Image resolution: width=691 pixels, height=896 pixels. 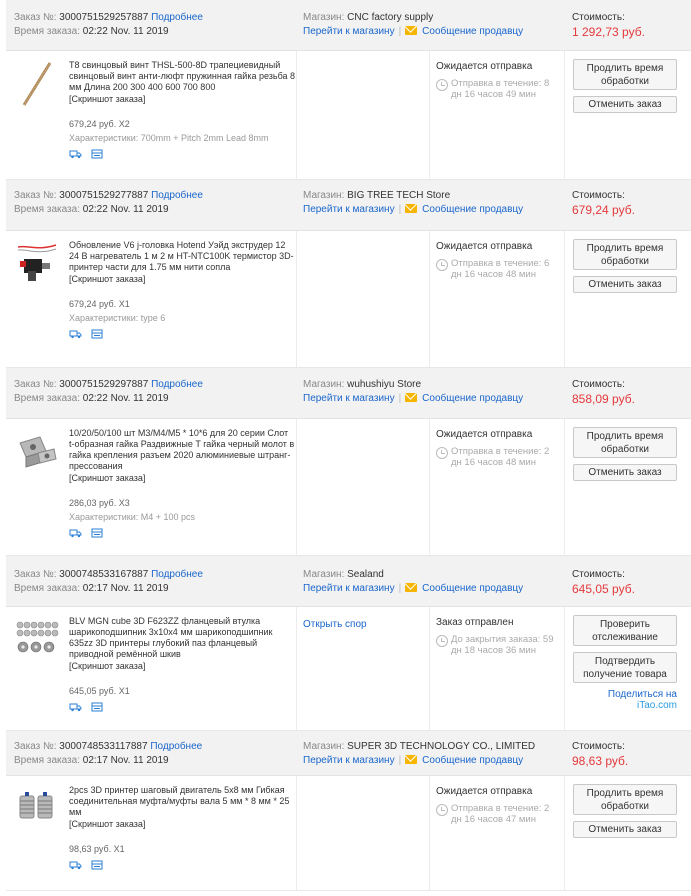 I want to click on specs-label: Характеристики:, so click(x=104, y=318).